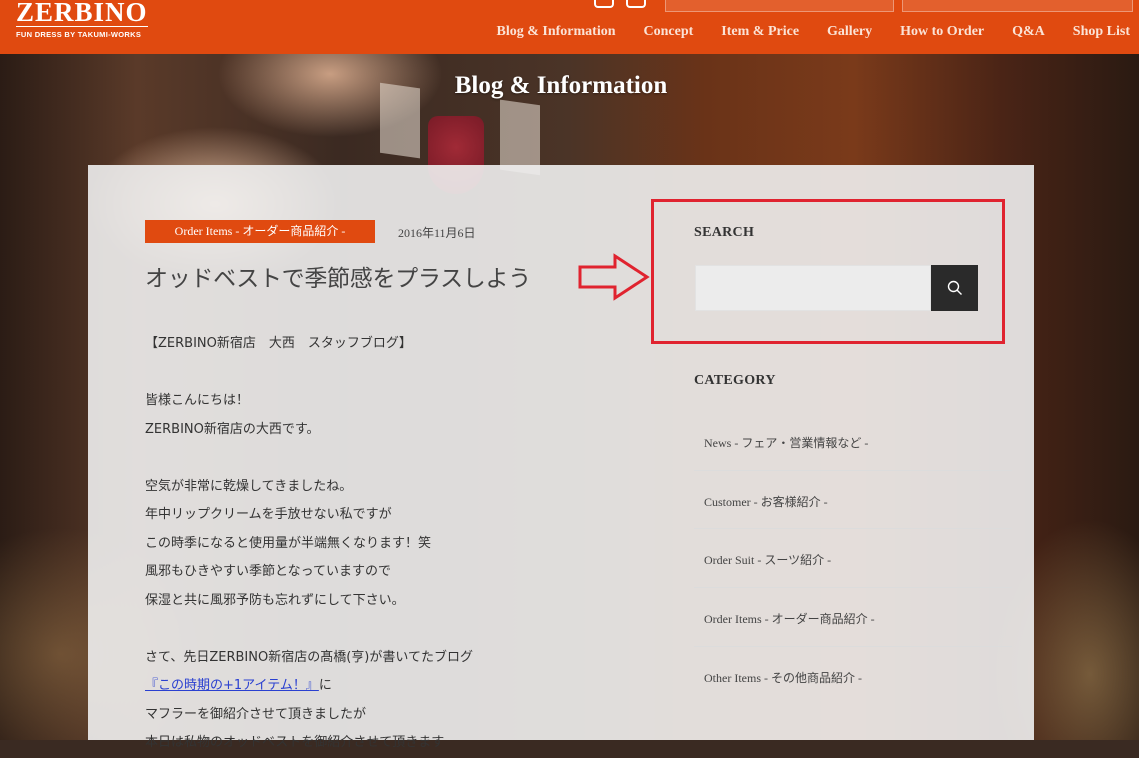 The image size is (1139, 758). What do you see at coordinates (813, 288) in the screenshot?
I see `search-input` at bounding box center [813, 288].